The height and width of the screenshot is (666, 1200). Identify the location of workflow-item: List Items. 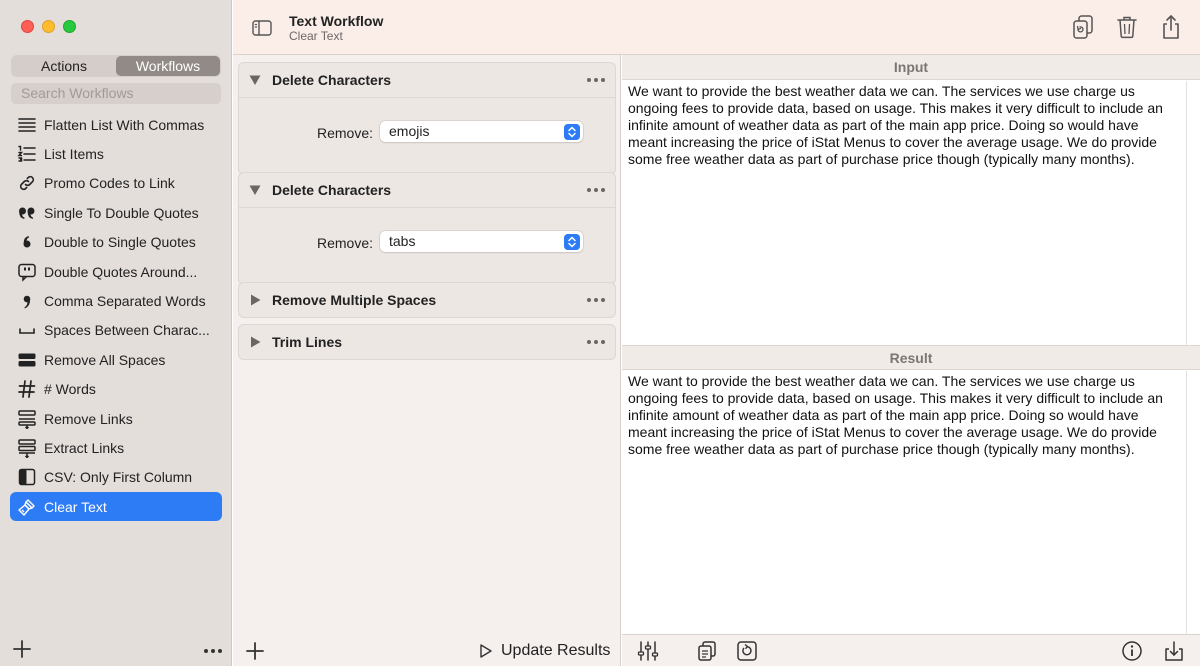
(116, 153).